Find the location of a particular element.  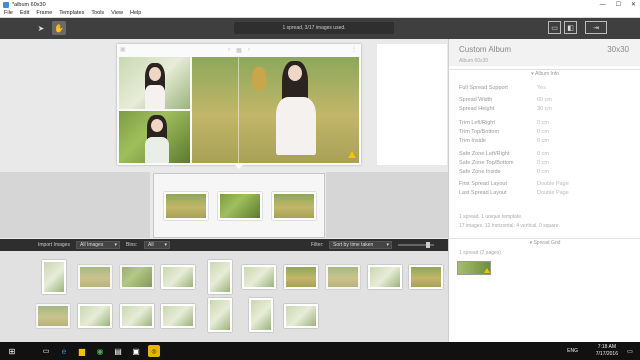

low-resolution-warning-icon is located at coordinates (352, 154).